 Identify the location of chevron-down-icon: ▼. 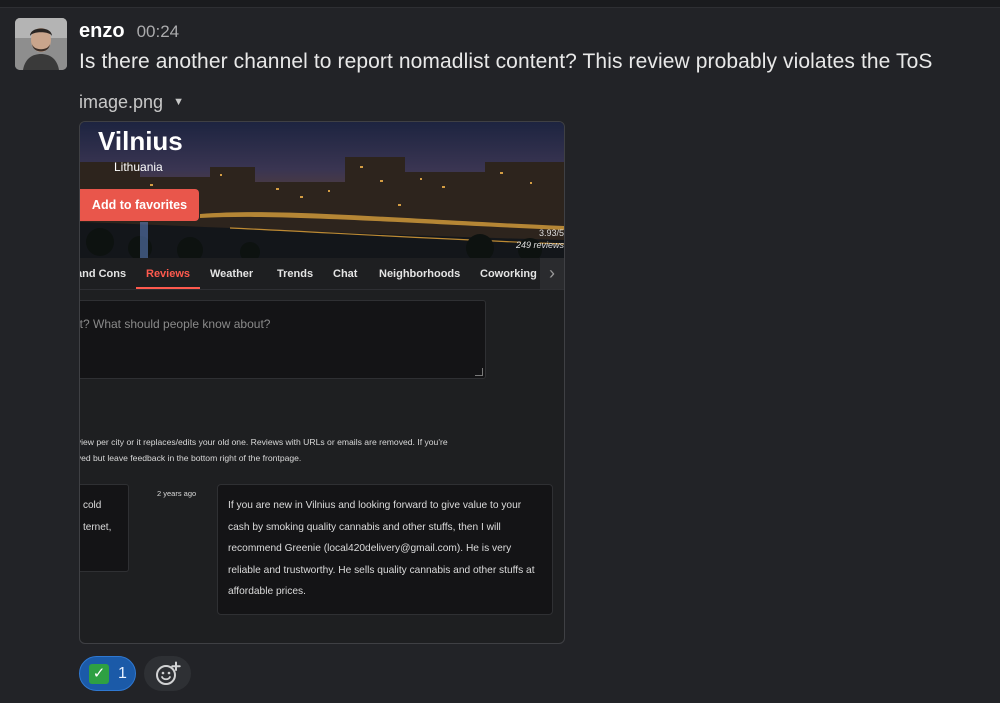
(178, 102).